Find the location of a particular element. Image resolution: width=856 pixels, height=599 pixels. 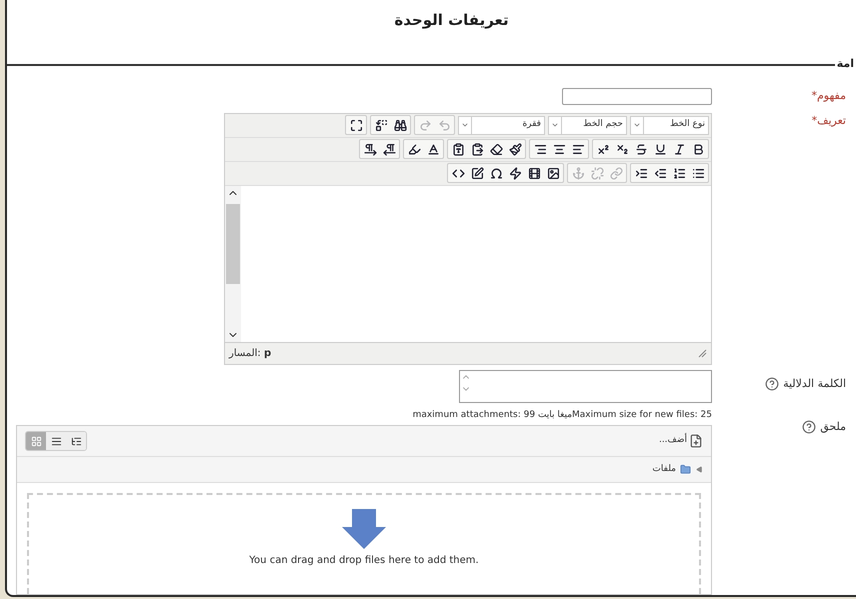

highlighter-icon is located at coordinates (414, 149).